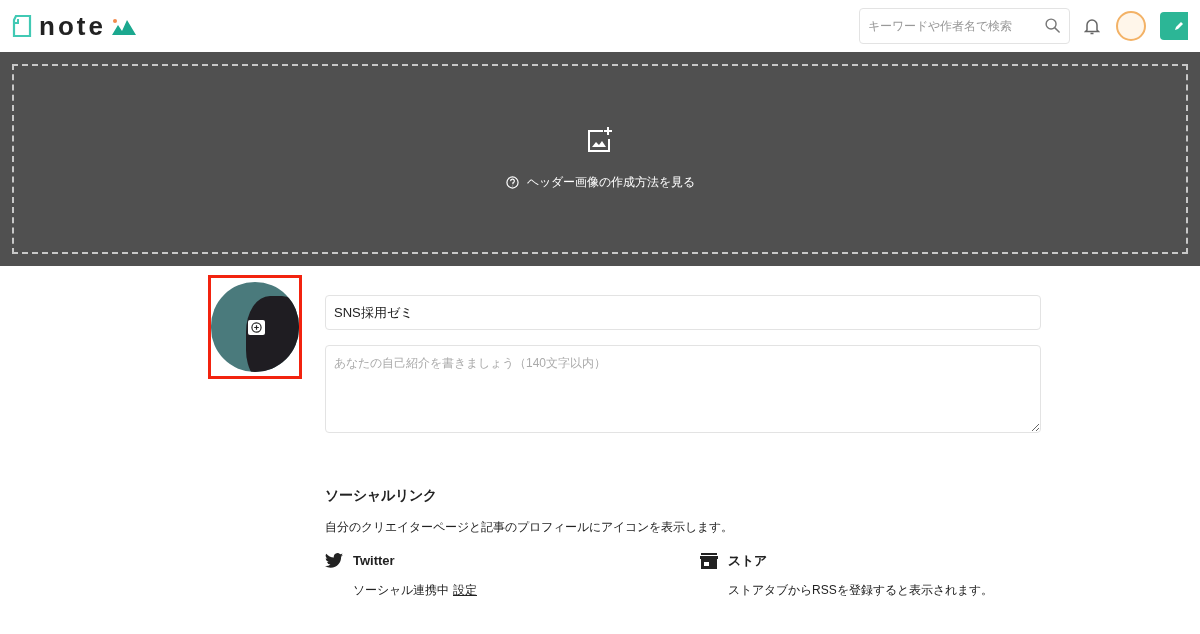 The width and height of the screenshot is (1200, 634). What do you see at coordinates (1092, 26) in the screenshot?
I see `bell-icon` at bounding box center [1092, 26].